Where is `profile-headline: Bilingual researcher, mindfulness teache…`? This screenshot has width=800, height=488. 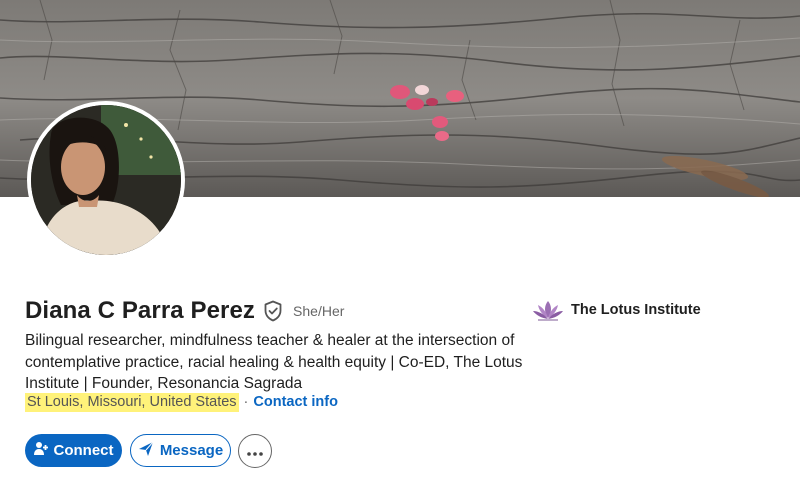
profile-headline: Bilingual researcher, mindfulness teache… is located at coordinates (274, 362).